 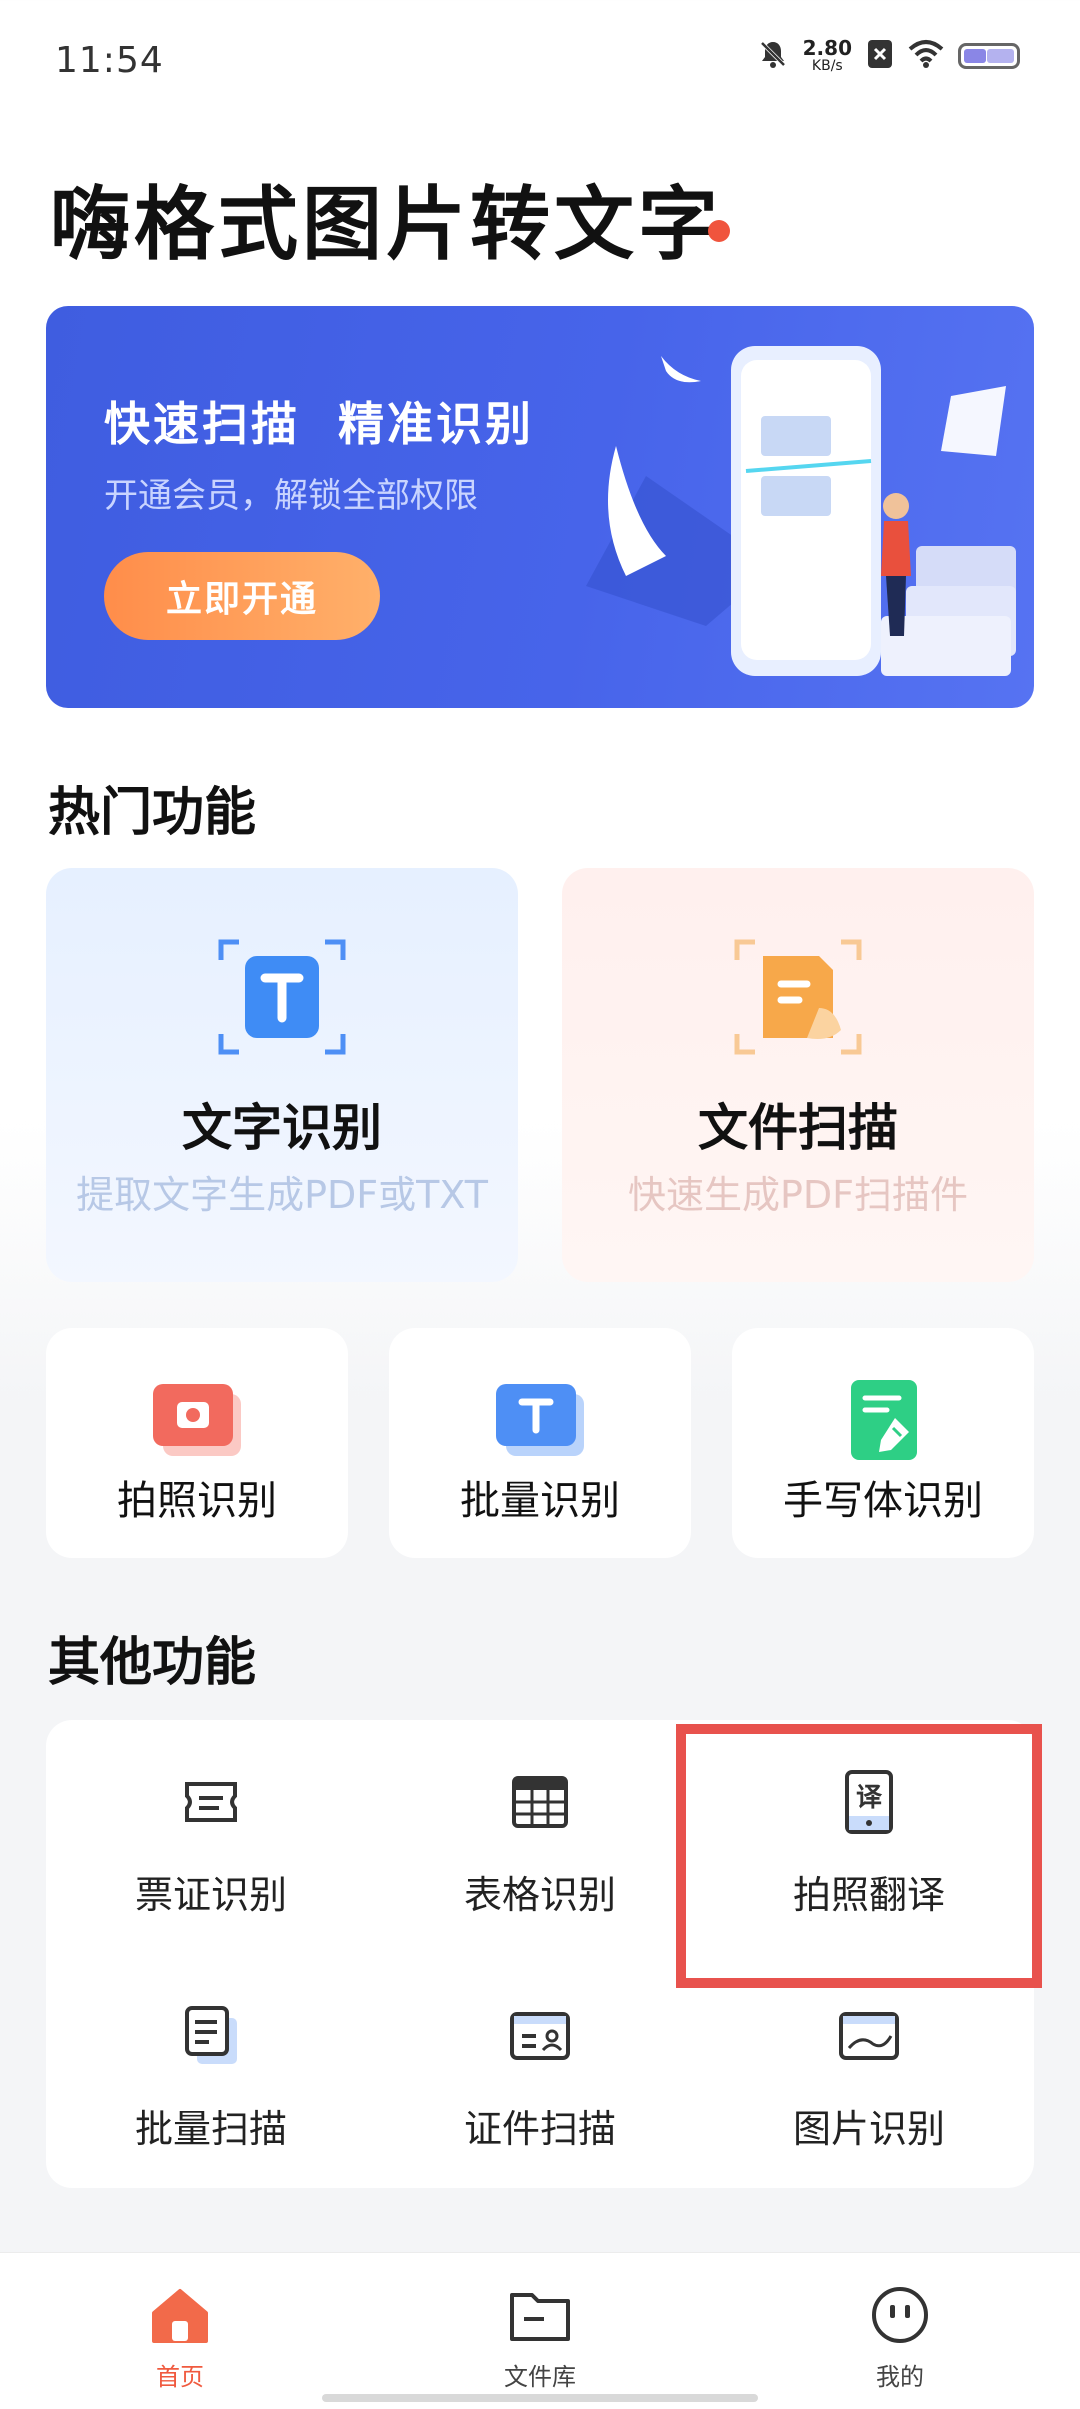 I want to click on handwriting-recognition-card: 手写体识别, so click(x=883, y=1443).